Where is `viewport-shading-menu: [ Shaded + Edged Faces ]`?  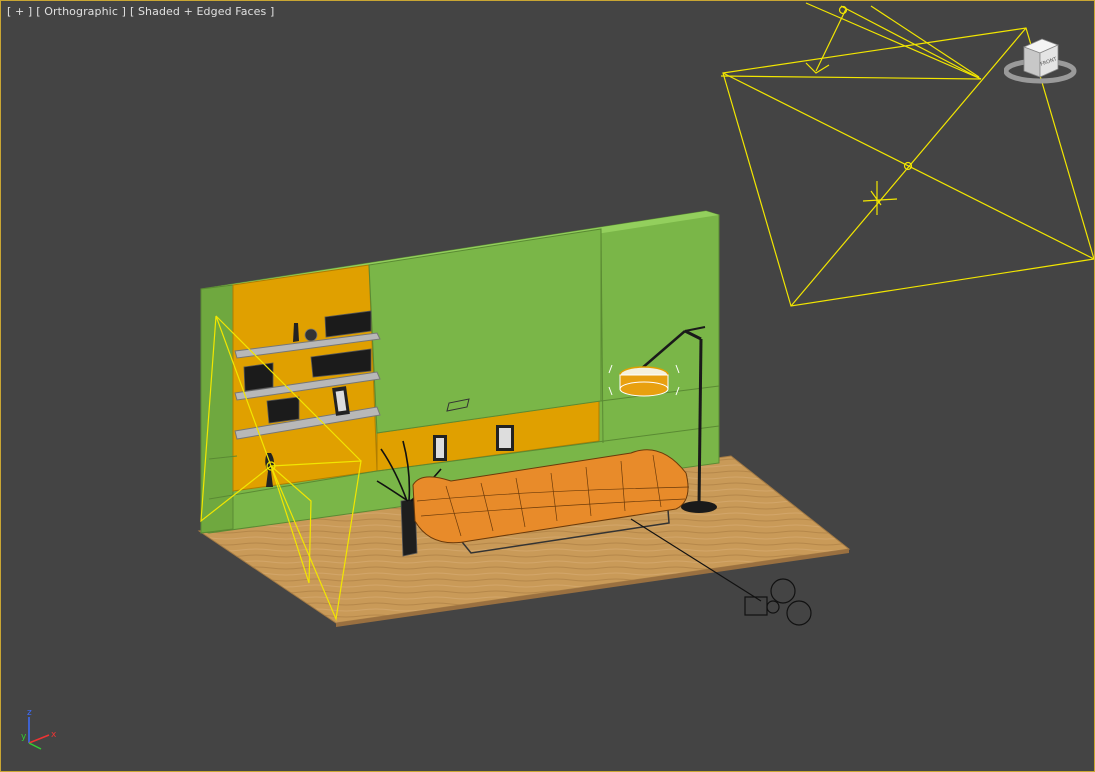 viewport-shading-menu: [ Shaded + Edged Faces ] is located at coordinates (202, 11).